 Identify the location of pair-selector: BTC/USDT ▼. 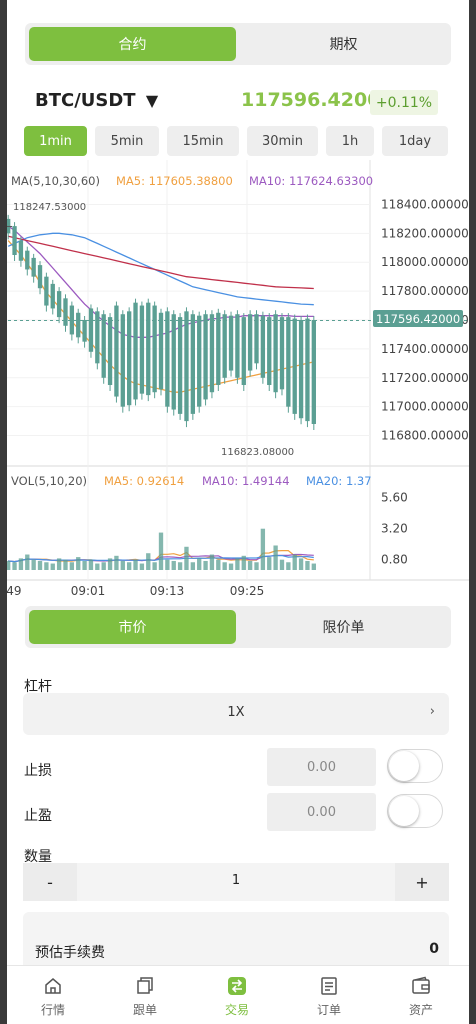
(96, 100).